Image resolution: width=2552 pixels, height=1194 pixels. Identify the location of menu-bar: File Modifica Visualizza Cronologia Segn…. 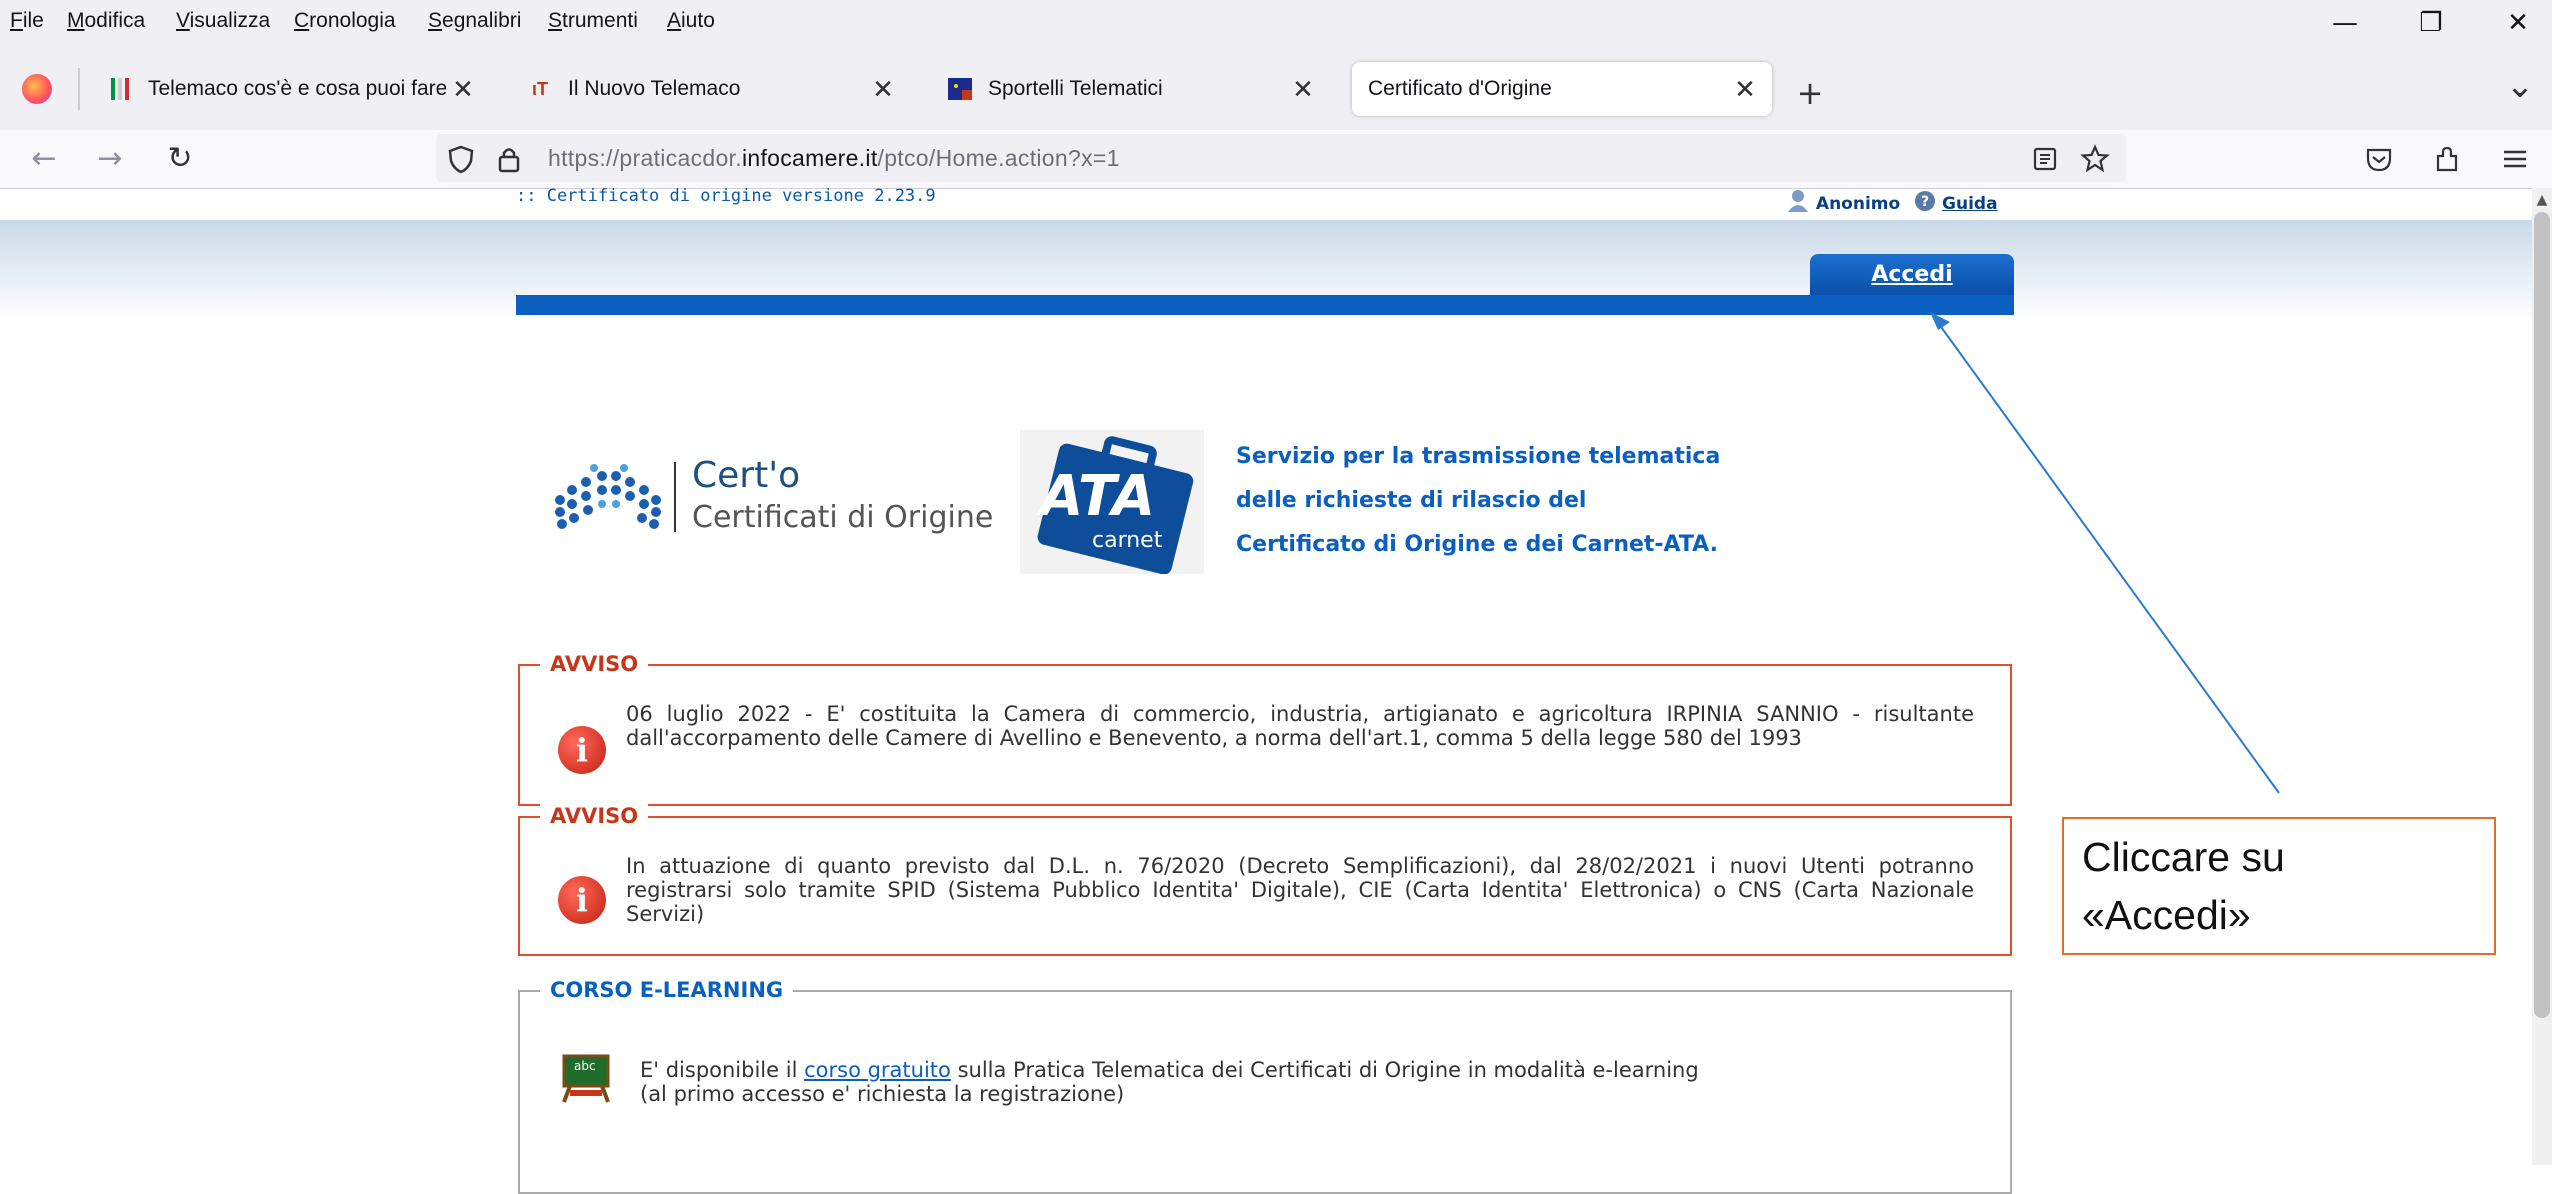
(1276, 22).